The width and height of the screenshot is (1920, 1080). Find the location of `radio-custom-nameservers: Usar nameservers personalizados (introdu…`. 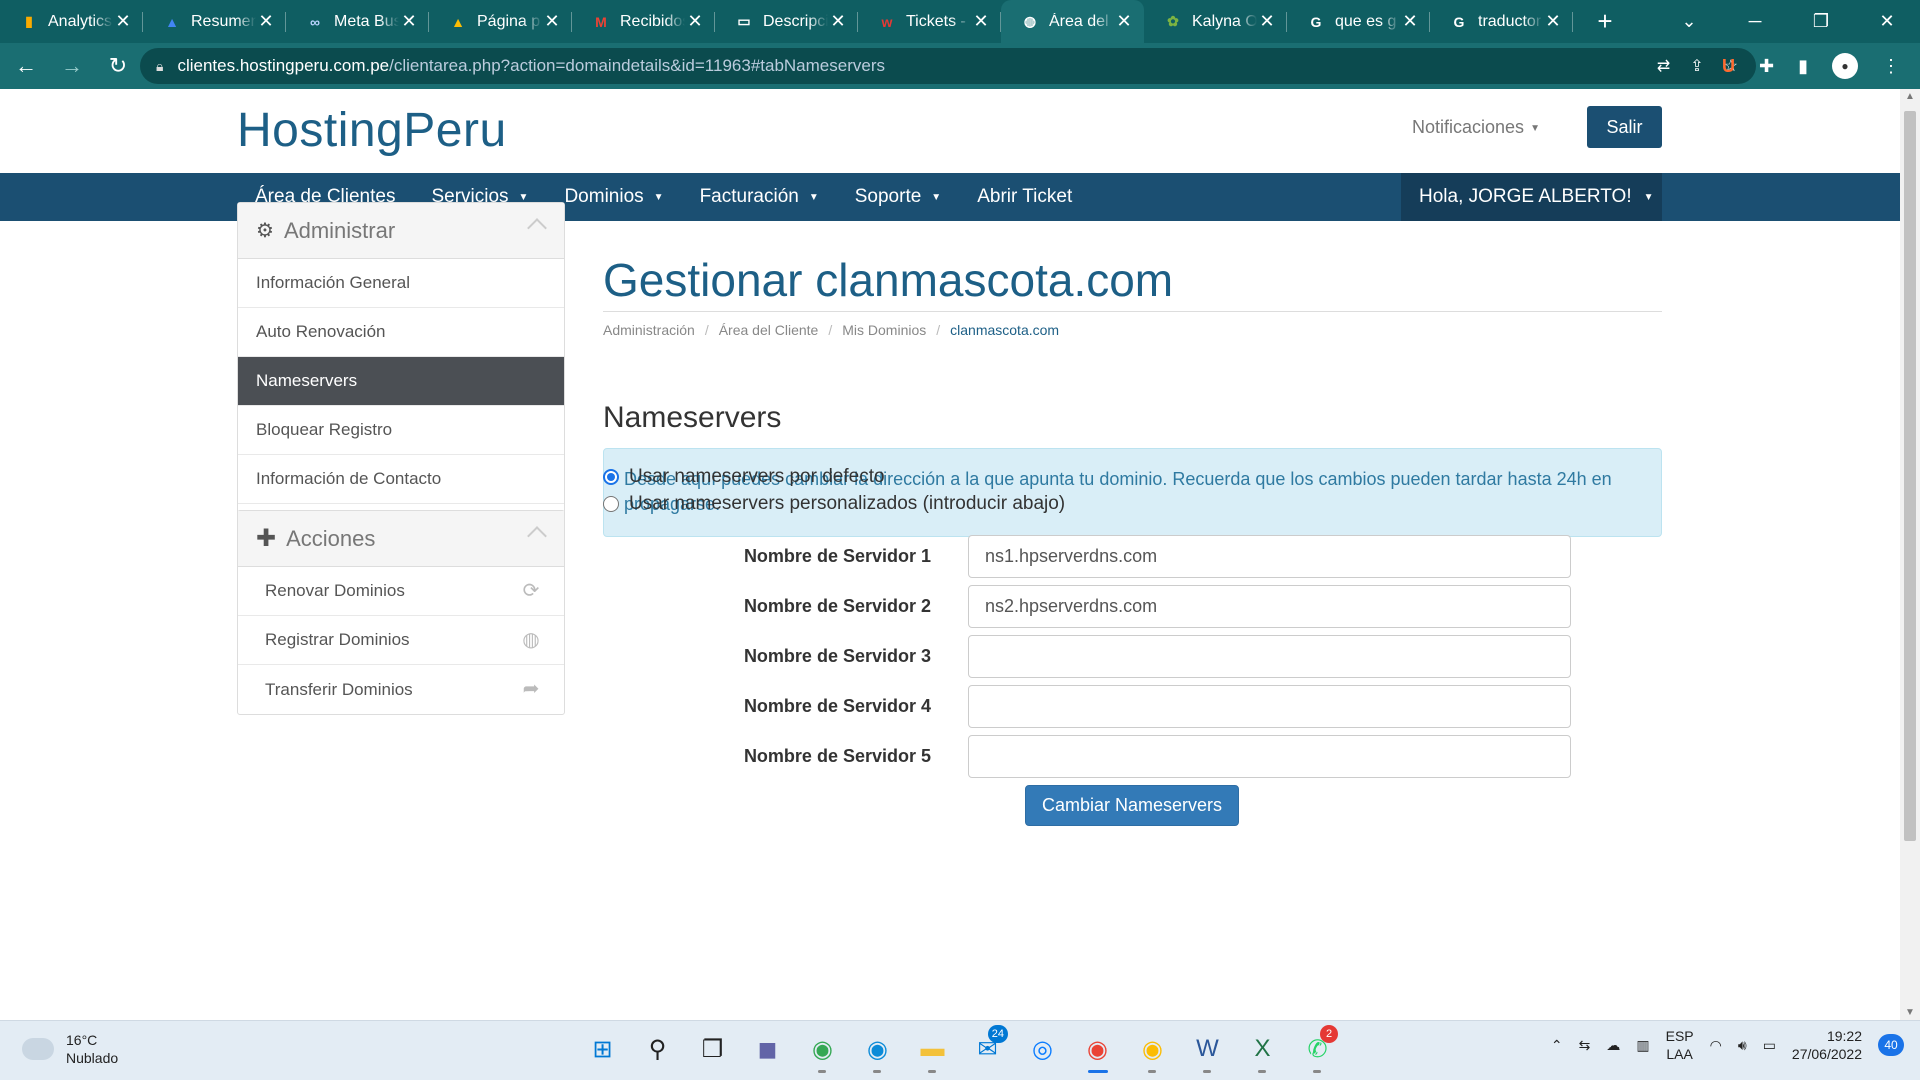

radio-custom-nameservers: Usar nameservers personalizados (introdu… is located at coordinates (834, 504).